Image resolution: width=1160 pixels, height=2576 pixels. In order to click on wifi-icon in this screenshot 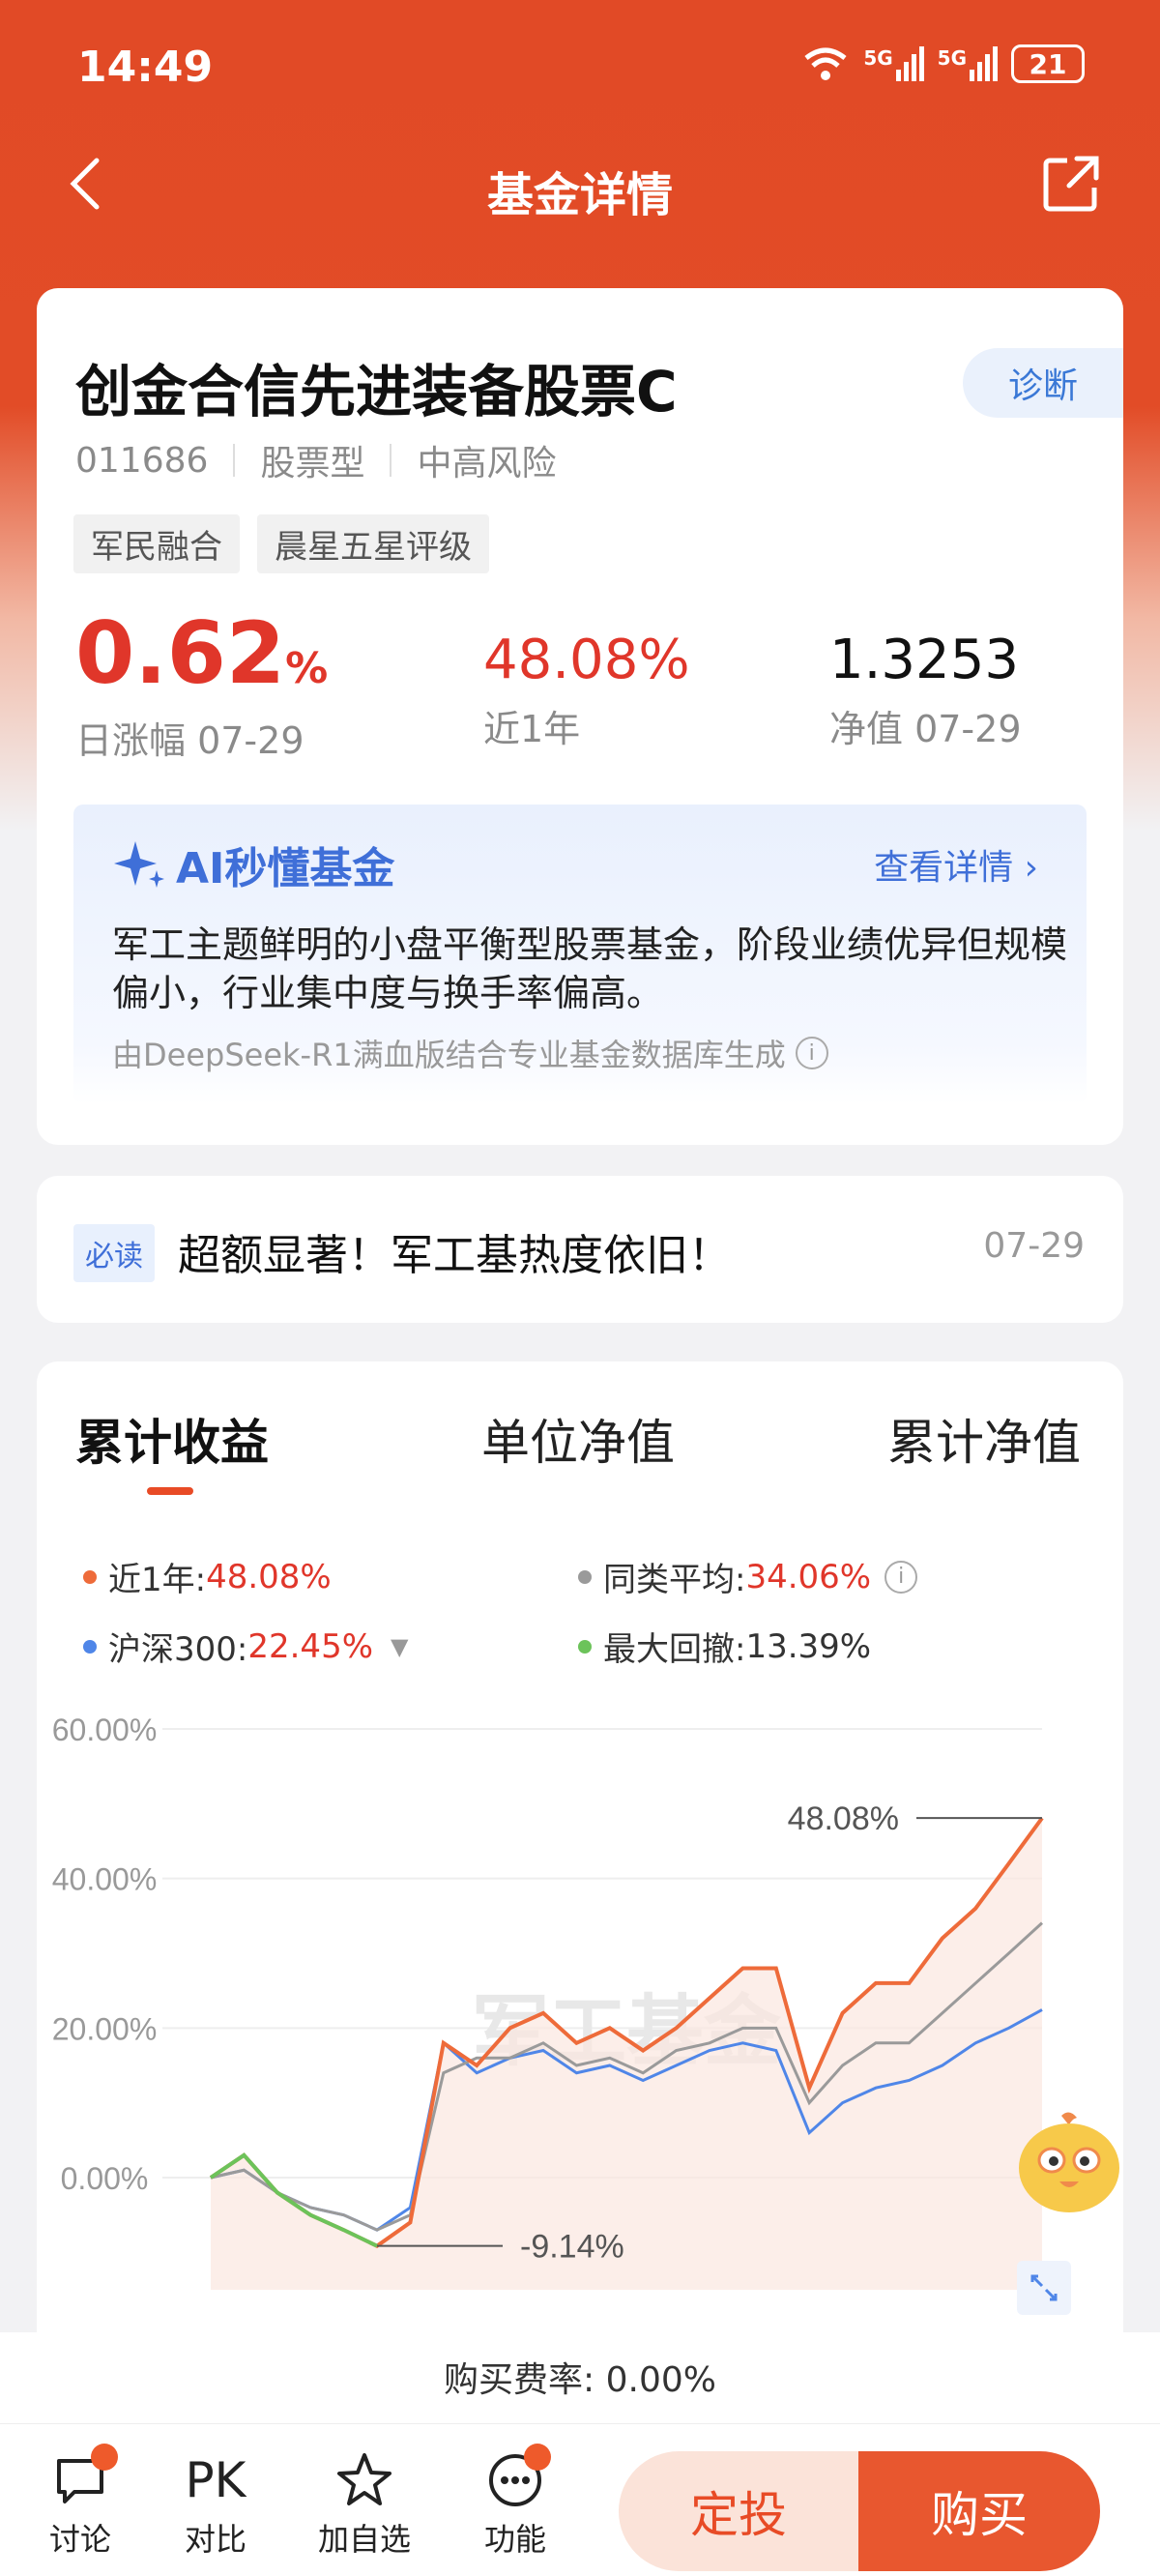, I will do `click(826, 63)`.